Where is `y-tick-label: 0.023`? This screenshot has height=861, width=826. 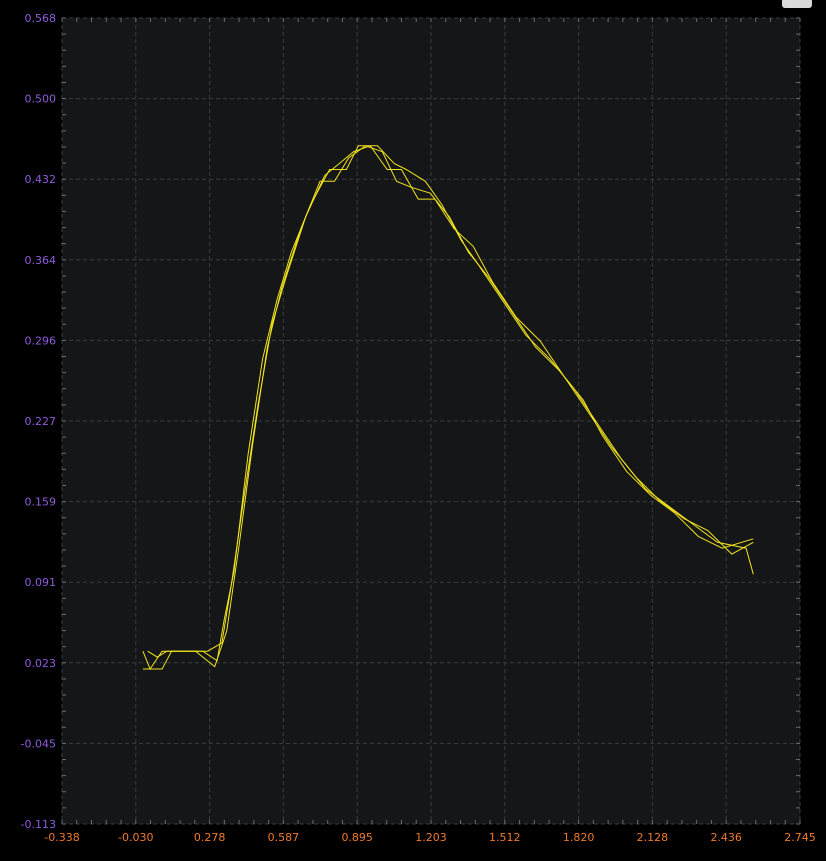
y-tick-label: 0.023 is located at coordinates (41, 663).